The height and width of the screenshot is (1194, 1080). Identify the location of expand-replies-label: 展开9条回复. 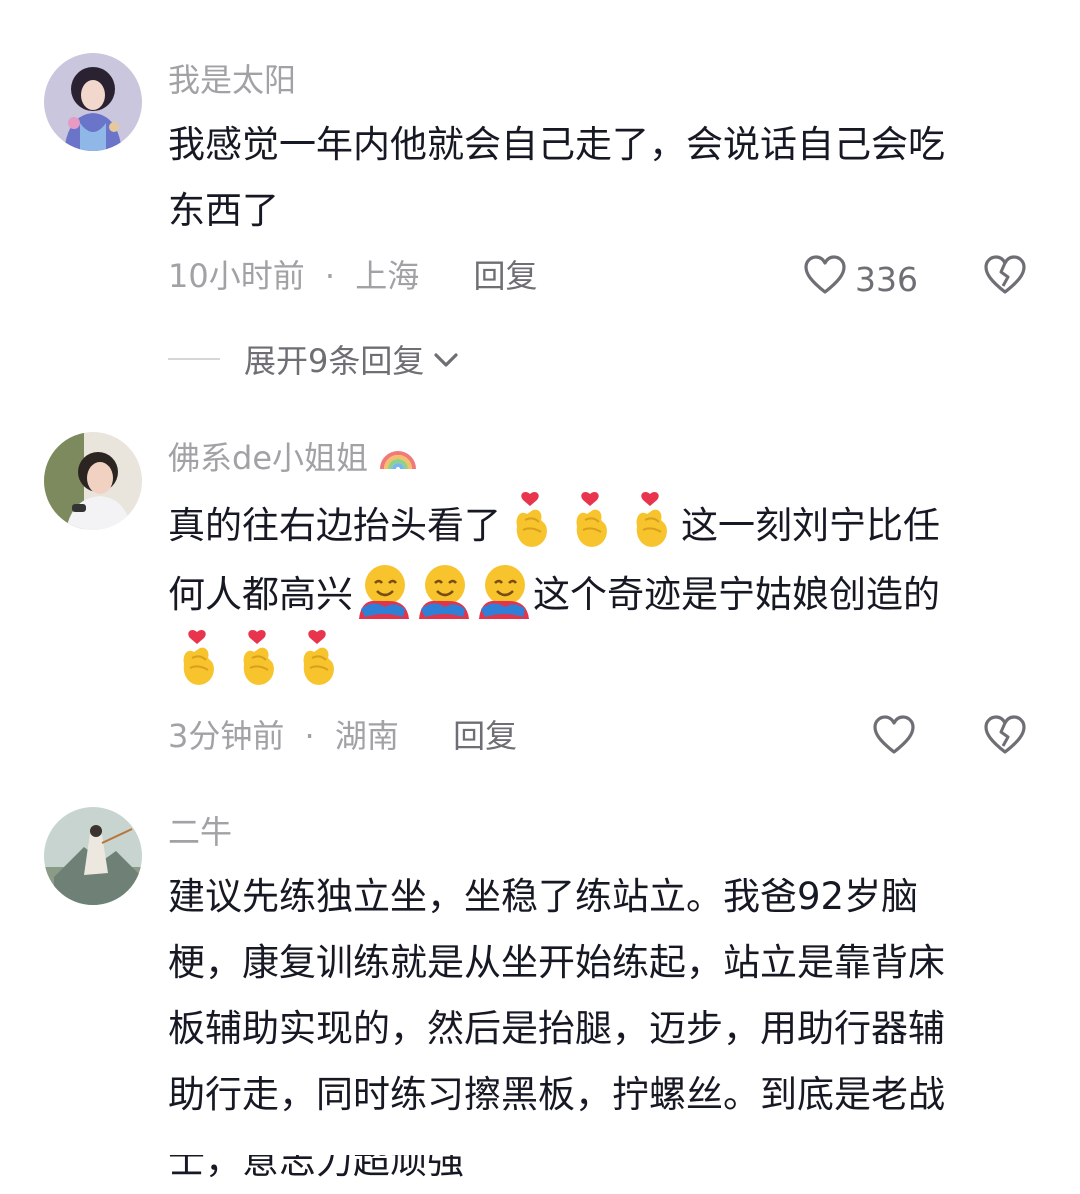
(334, 361).